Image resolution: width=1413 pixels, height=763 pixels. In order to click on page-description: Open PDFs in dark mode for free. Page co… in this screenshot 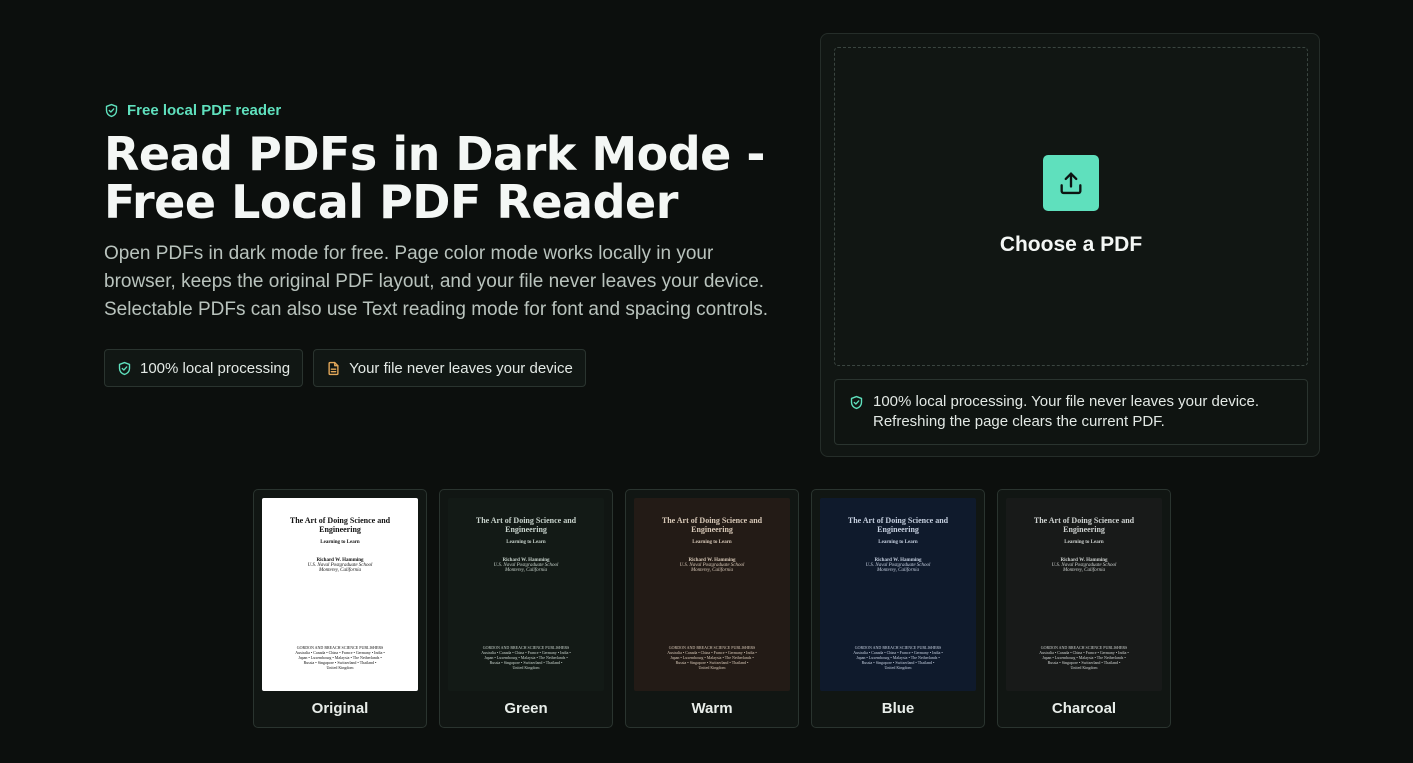, I will do `click(449, 282)`.